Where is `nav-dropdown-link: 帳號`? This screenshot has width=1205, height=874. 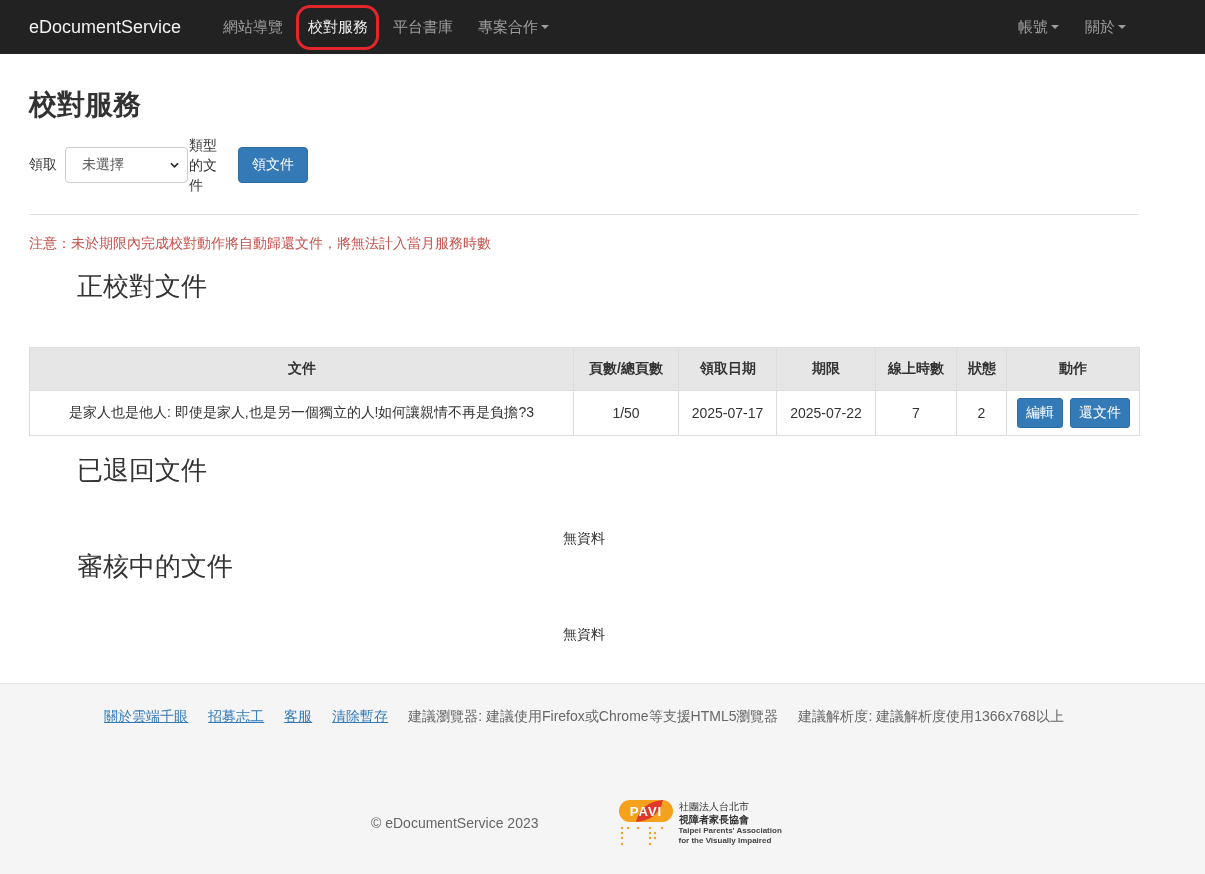 nav-dropdown-link: 帳號 is located at coordinates (1038, 27).